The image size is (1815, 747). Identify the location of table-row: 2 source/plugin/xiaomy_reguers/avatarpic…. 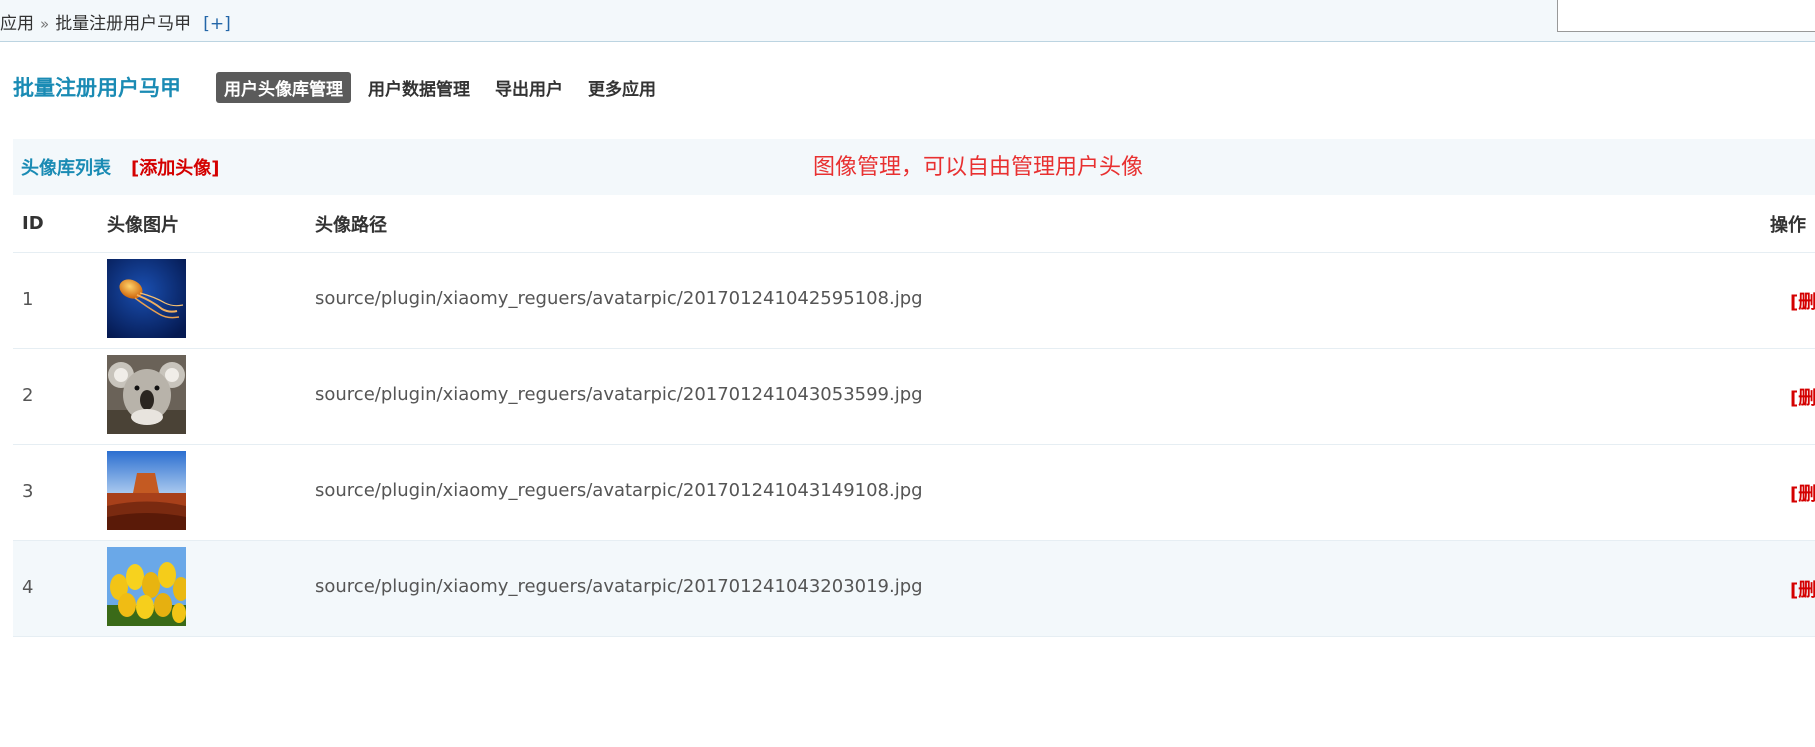
(914, 397).